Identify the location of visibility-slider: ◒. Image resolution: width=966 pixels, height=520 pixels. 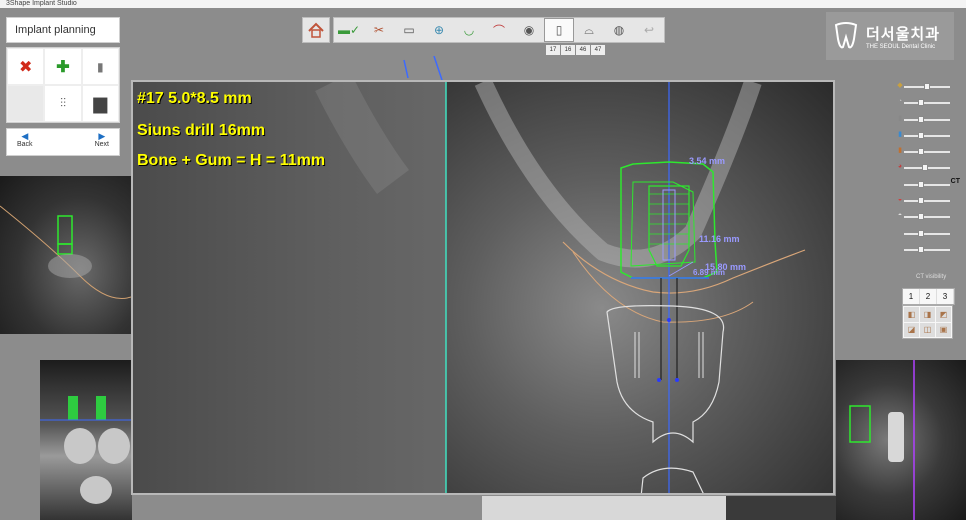
(928, 200).